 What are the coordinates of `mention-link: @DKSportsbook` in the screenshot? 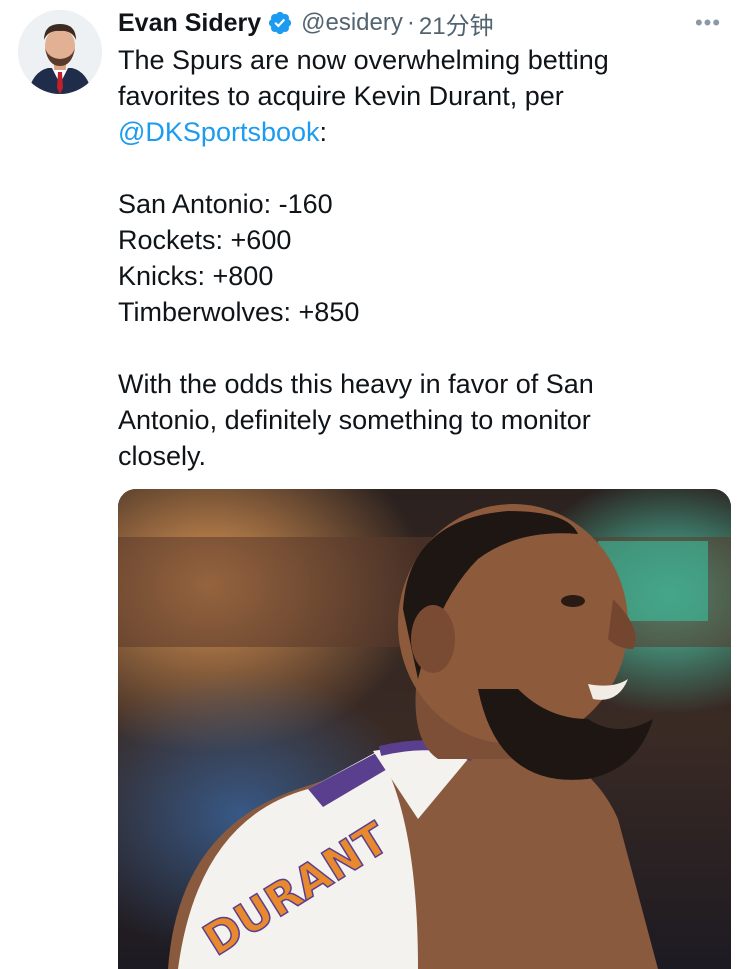 It's located at (219, 132).